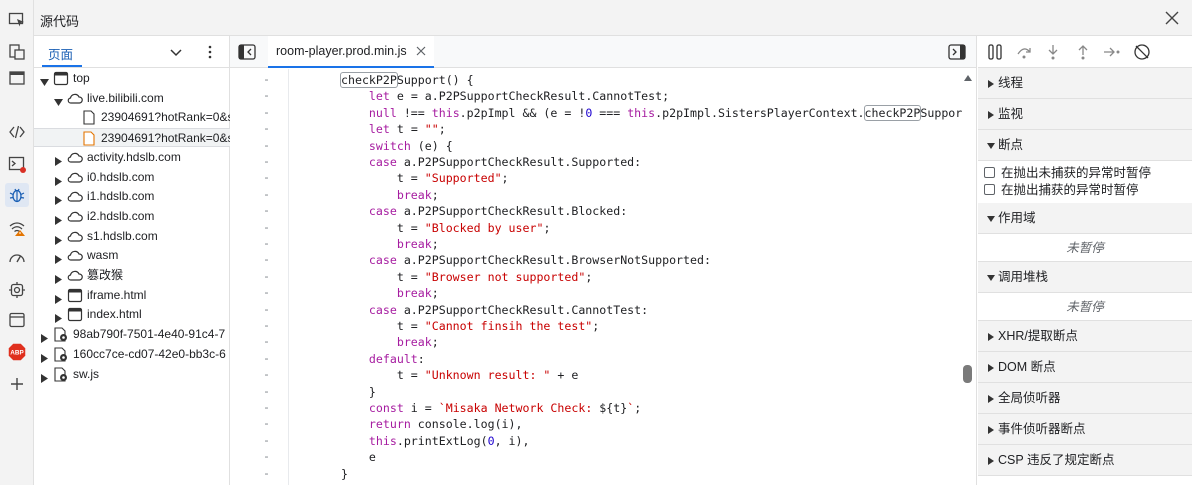 This screenshot has height=485, width=1192. I want to click on tree-item: 160cc7ce-cd07-42e0-bb3c-6, so click(132, 354).